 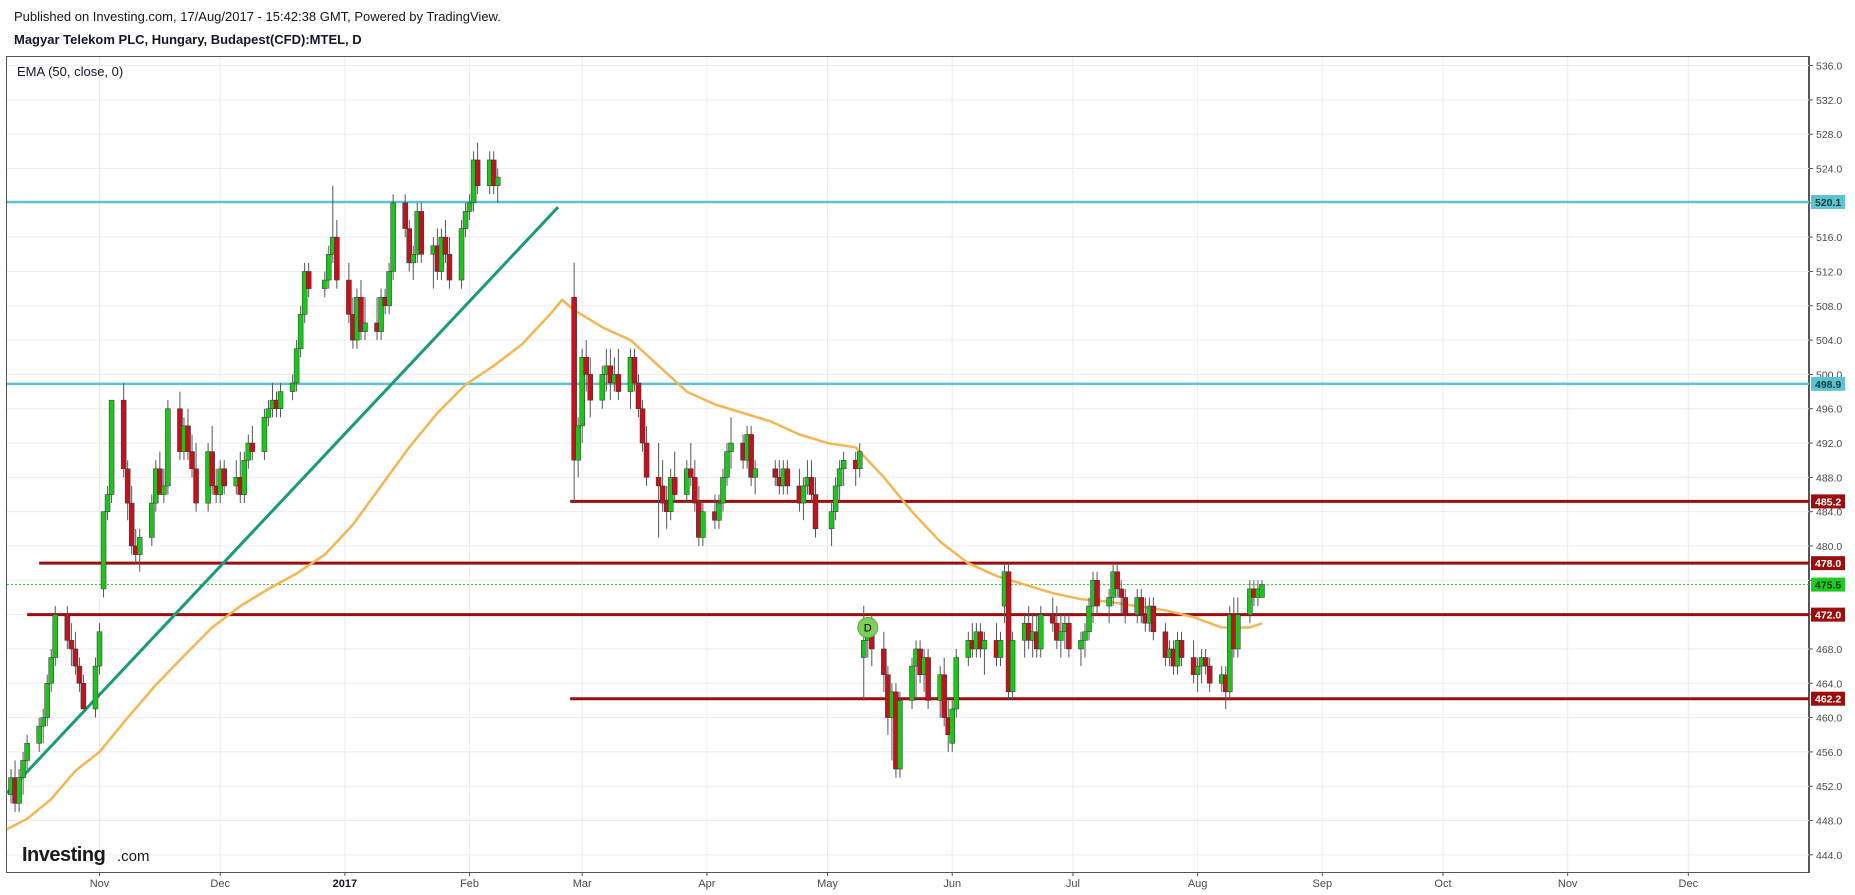 I want to click on price-tick-label: 532.0, so click(x=1829, y=101).